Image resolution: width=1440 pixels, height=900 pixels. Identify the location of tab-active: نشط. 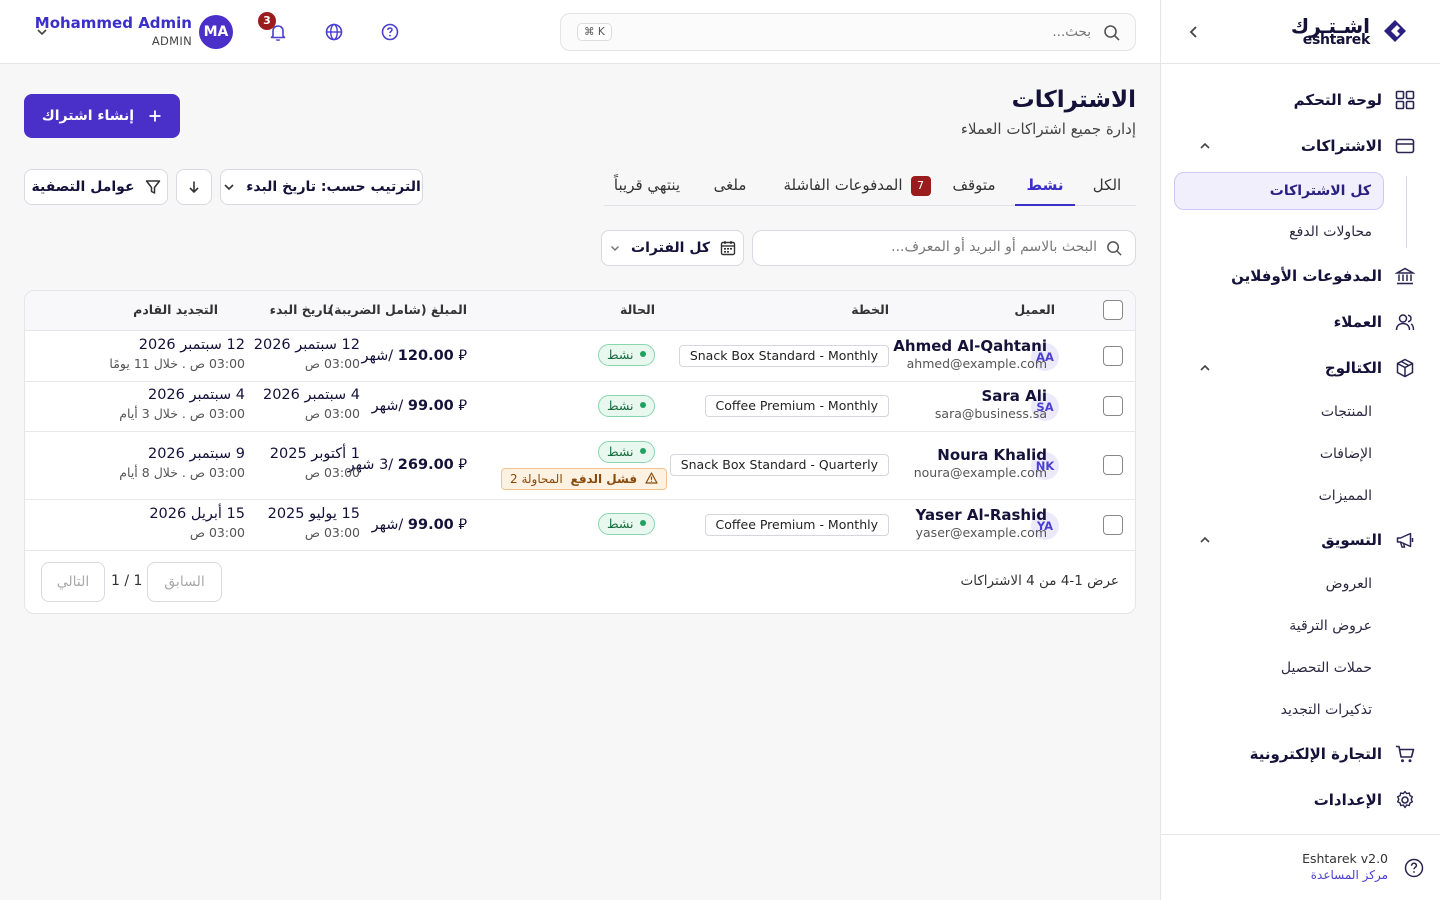
(1045, 185).